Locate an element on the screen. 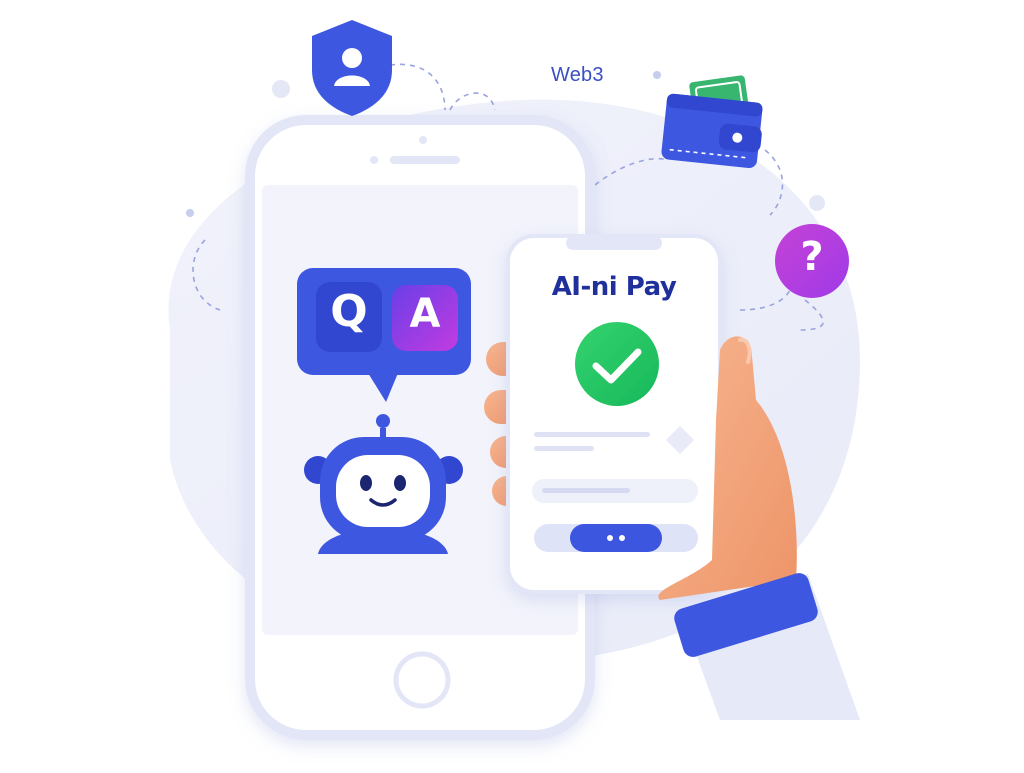 This screenshot has height=773, width=1024. pay-title: AI-ni Pay is located at coordinates (614, 287).